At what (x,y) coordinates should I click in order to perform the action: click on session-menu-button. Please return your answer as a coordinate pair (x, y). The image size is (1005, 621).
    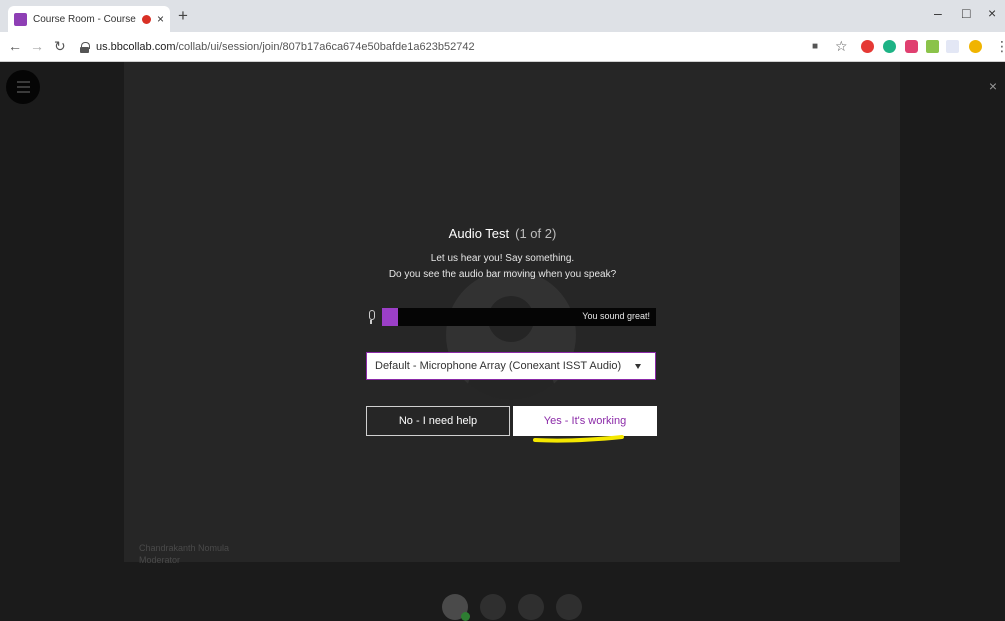
    Looking at the image, I should click on (23, 87).